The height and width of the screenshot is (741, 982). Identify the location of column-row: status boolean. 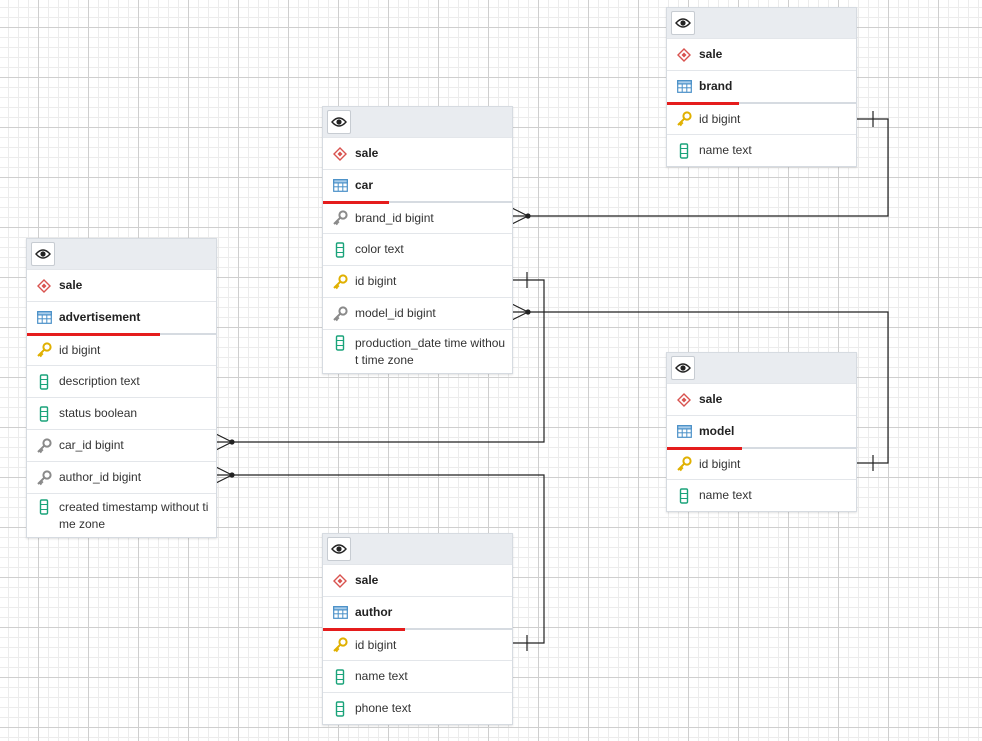
(121, 413).